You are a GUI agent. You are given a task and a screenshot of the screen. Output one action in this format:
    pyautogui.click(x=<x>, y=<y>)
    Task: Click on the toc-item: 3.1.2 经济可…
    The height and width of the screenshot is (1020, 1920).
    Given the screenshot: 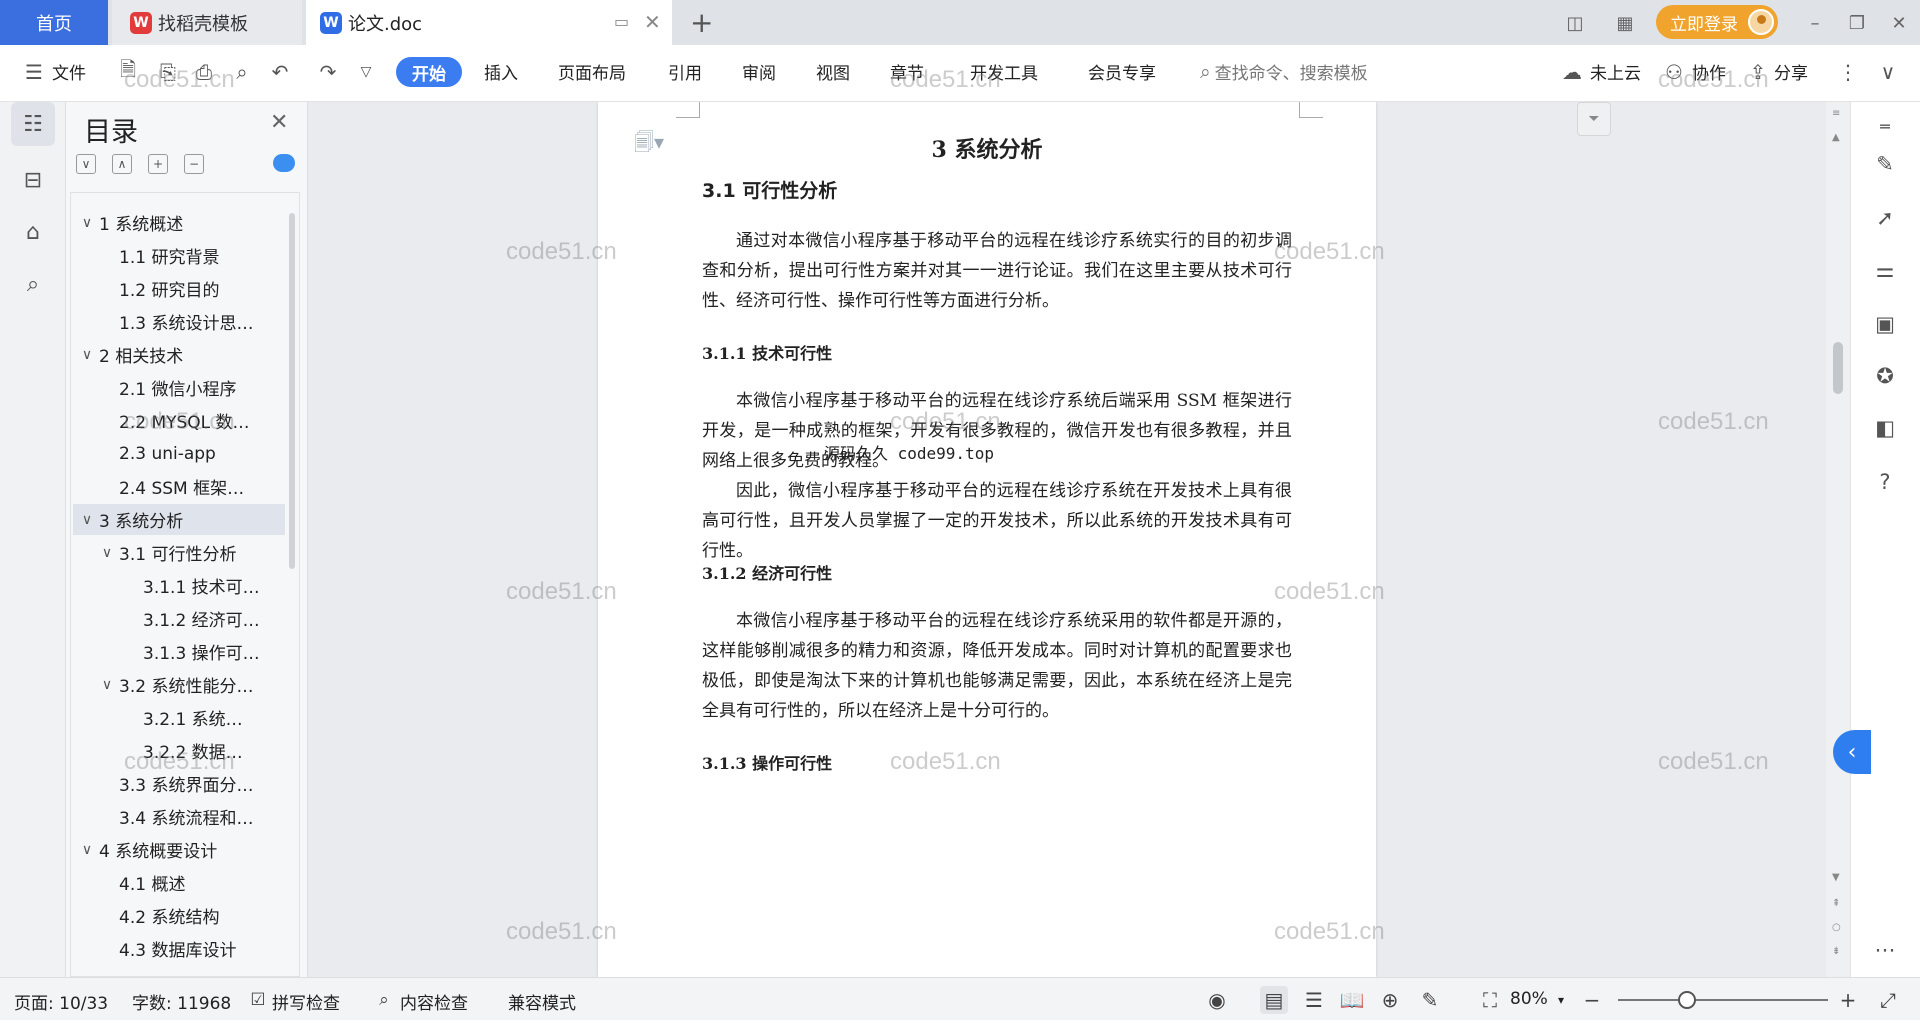 What is the action you would take?
    pyautogui.click(x=179, y=618)
    